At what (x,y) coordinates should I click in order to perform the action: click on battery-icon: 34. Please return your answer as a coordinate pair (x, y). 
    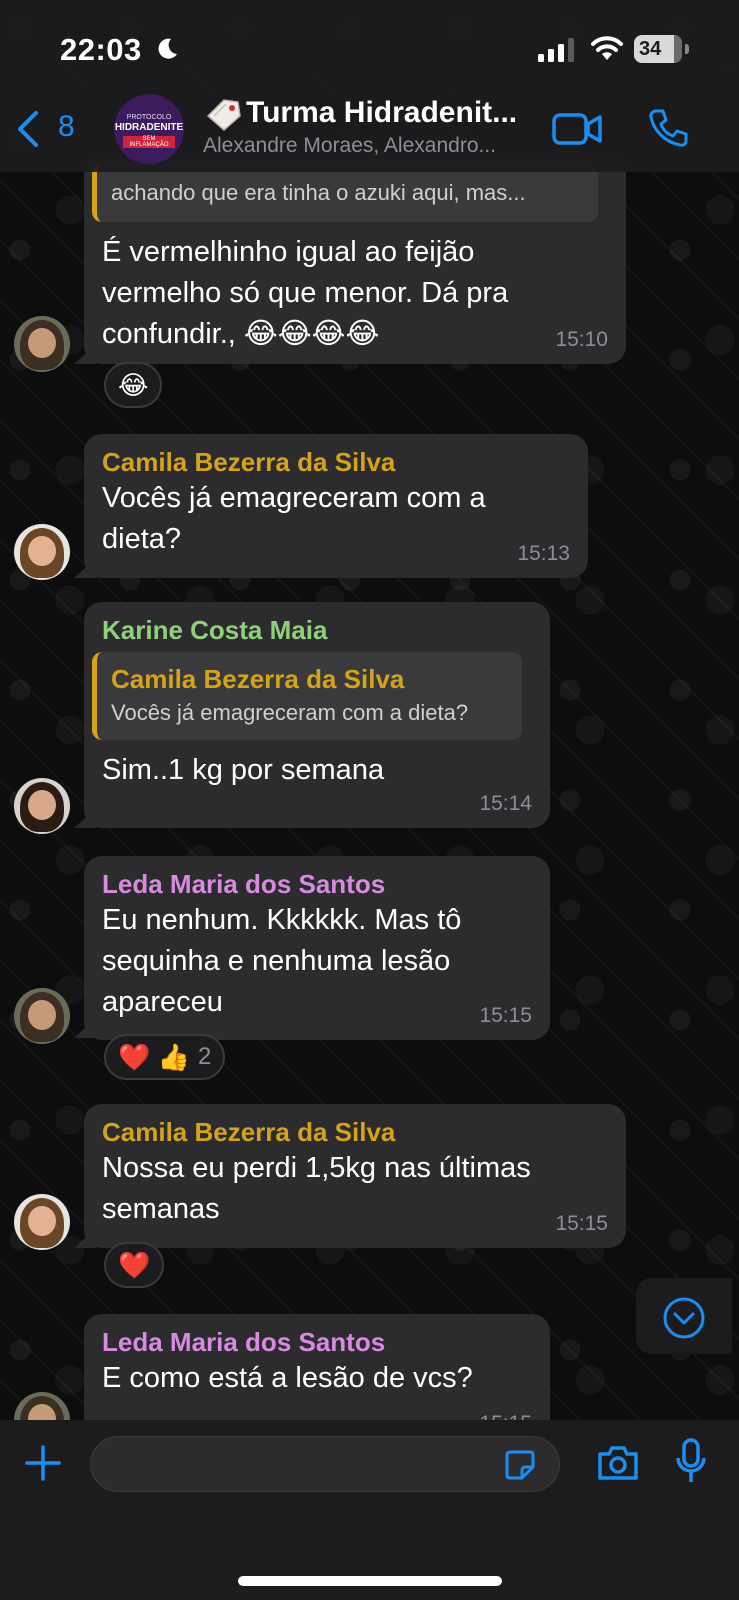
    Looking at the image, I should click on (662, 49).